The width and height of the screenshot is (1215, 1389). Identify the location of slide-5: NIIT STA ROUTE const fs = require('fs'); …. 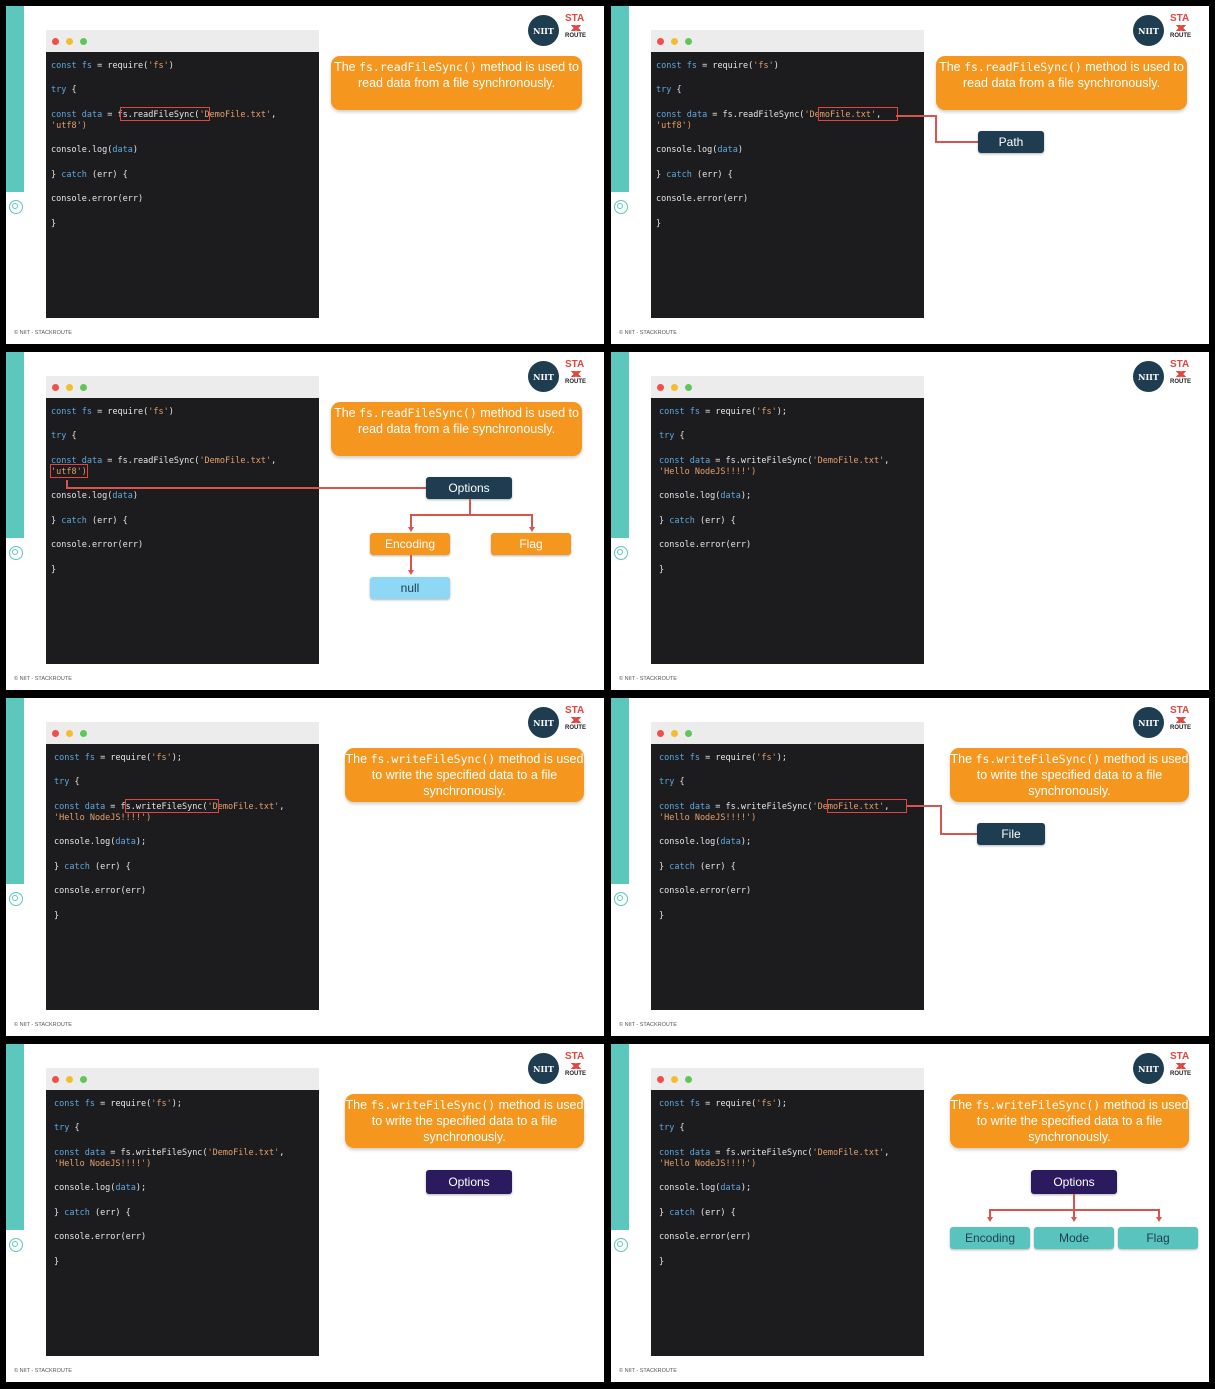
(305, 867).